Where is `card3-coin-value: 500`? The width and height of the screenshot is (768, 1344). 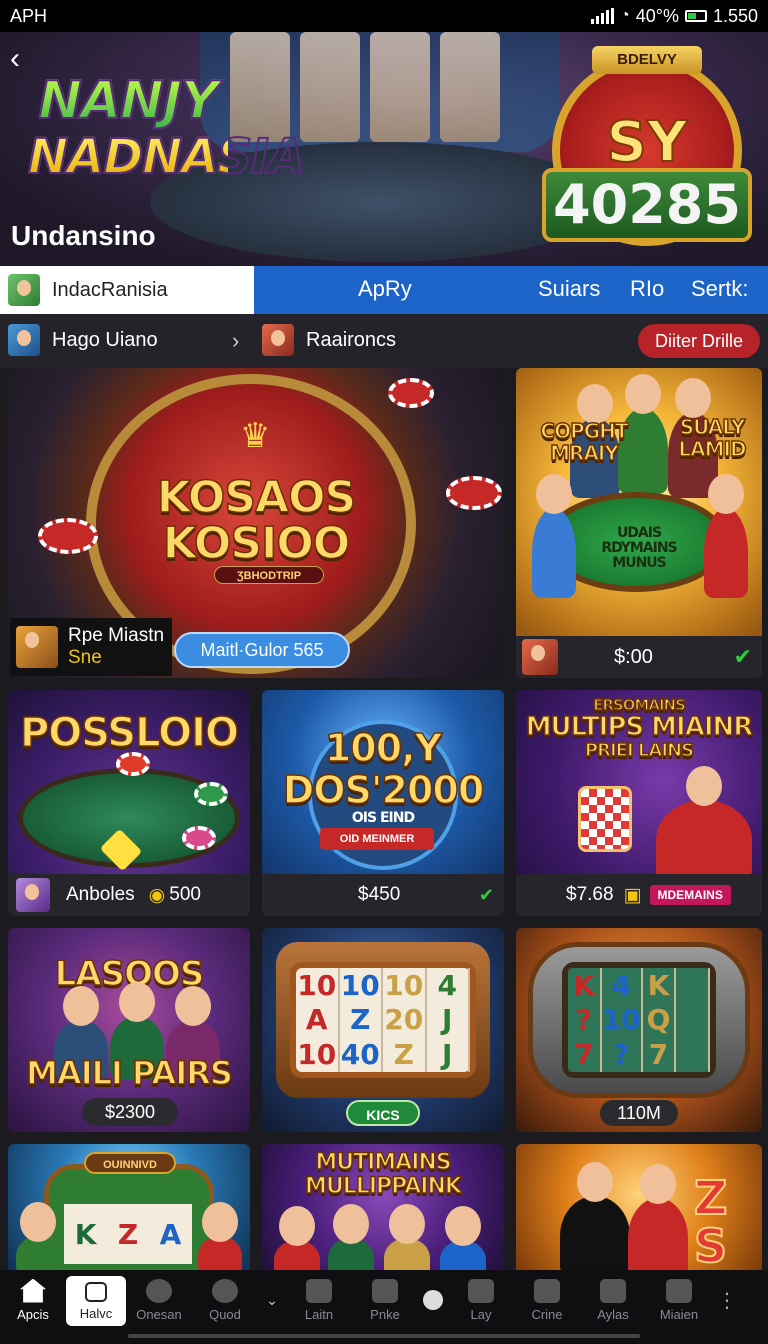 card3-coin-value: 500 is located at coordinates (185, 894).